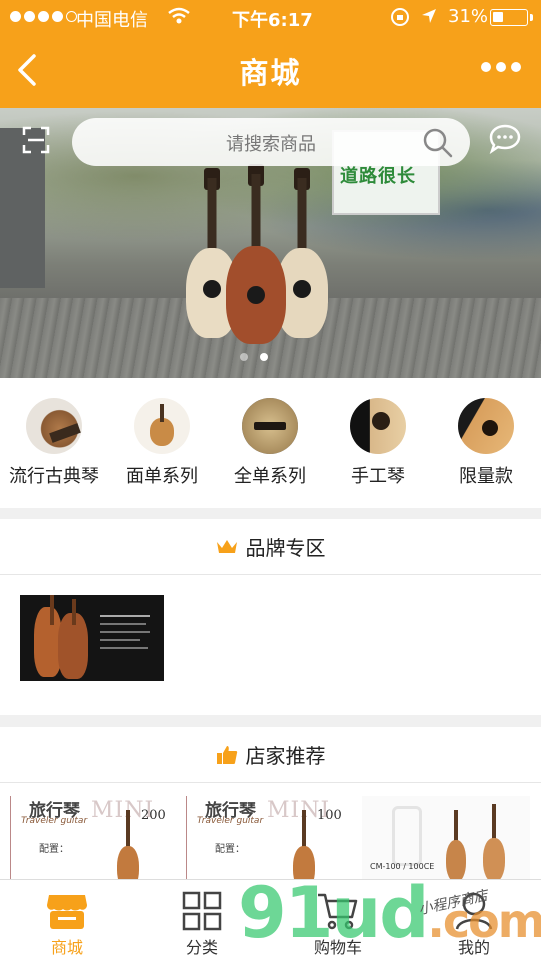 This screenshot has height=960, width=541. I want to click on more-options-button, so click(501, 67).